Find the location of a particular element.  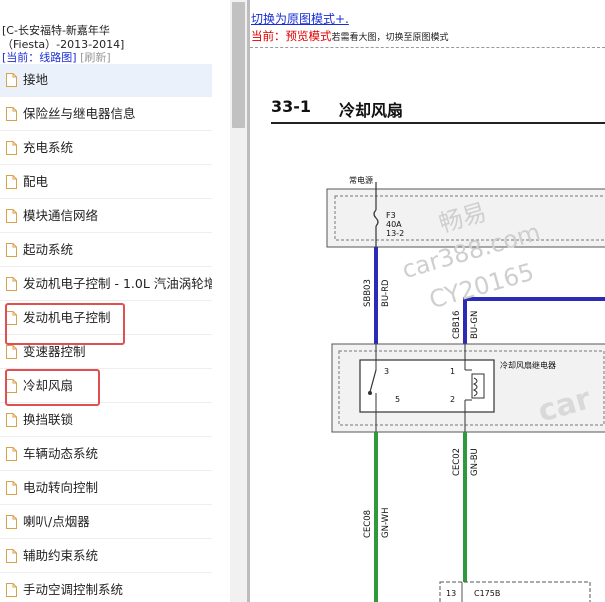

sidebar-item: 保险丝与继电器信息 is located at coordinates (106, 114).